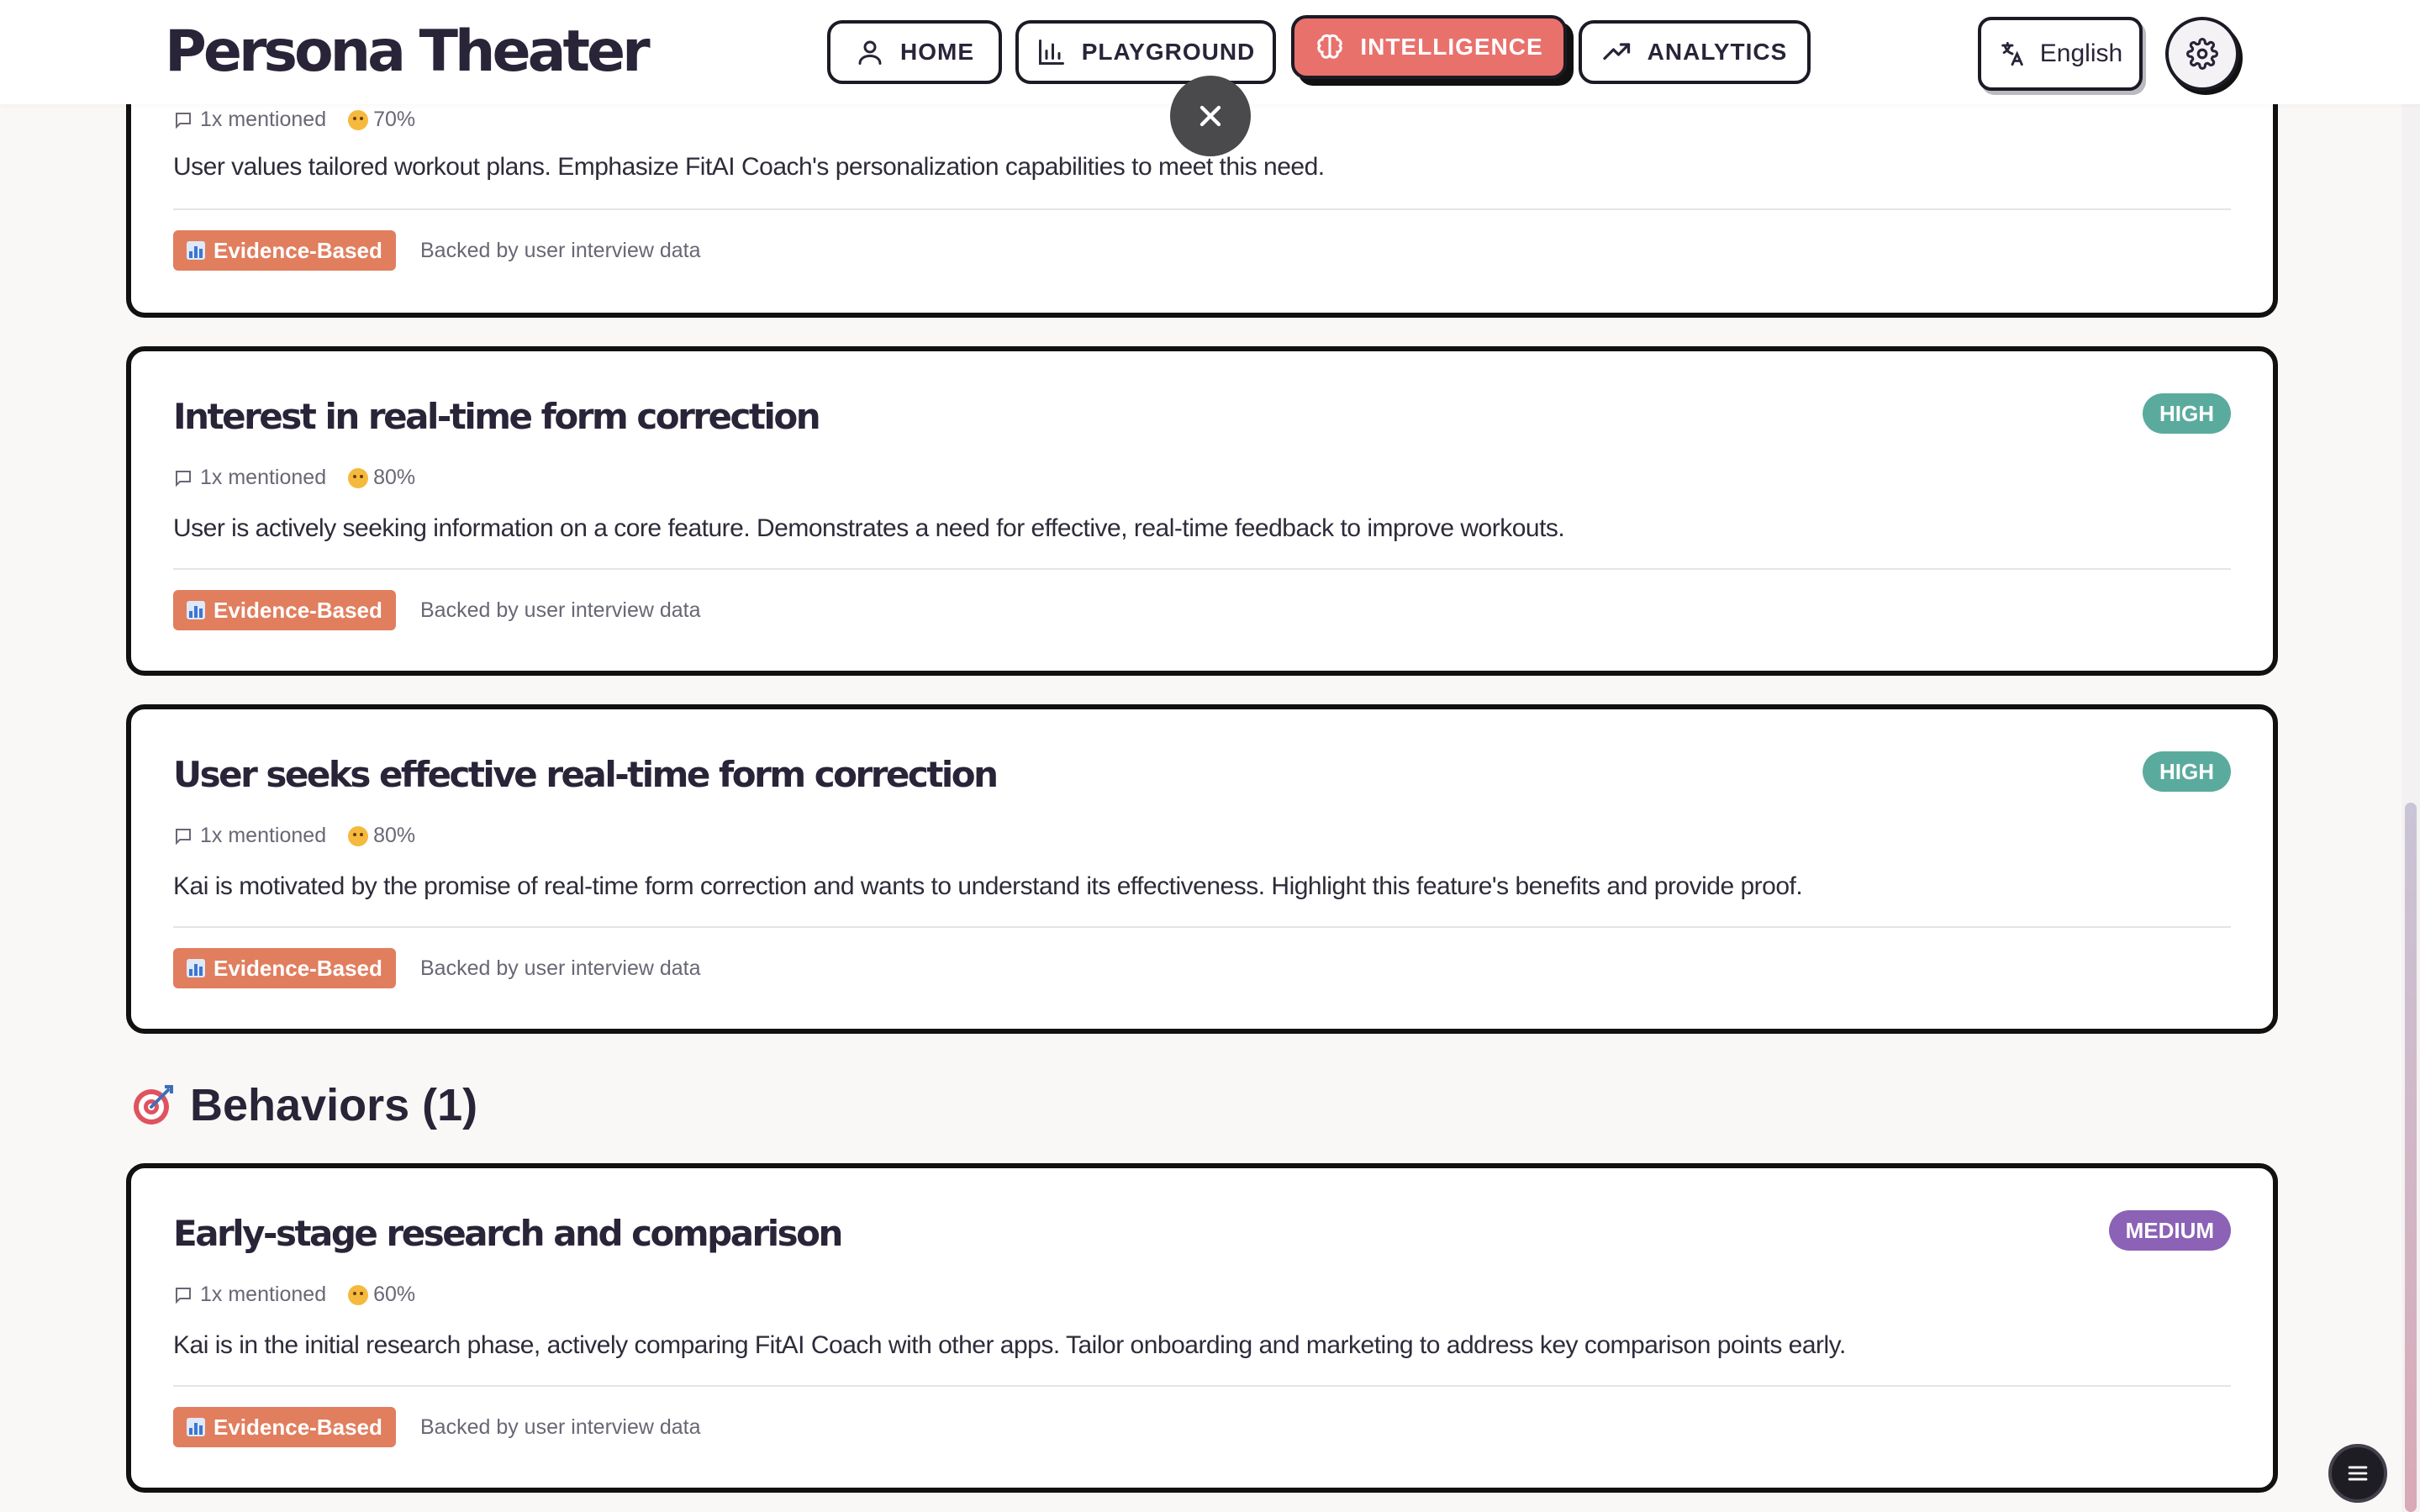 The width and height of the screenshot is (2420, 1512). What do you see at coordinates (497, 416) in the screenshot?
I see `card-title: Interest in real-time form correction` at bounding box center [497, 416].